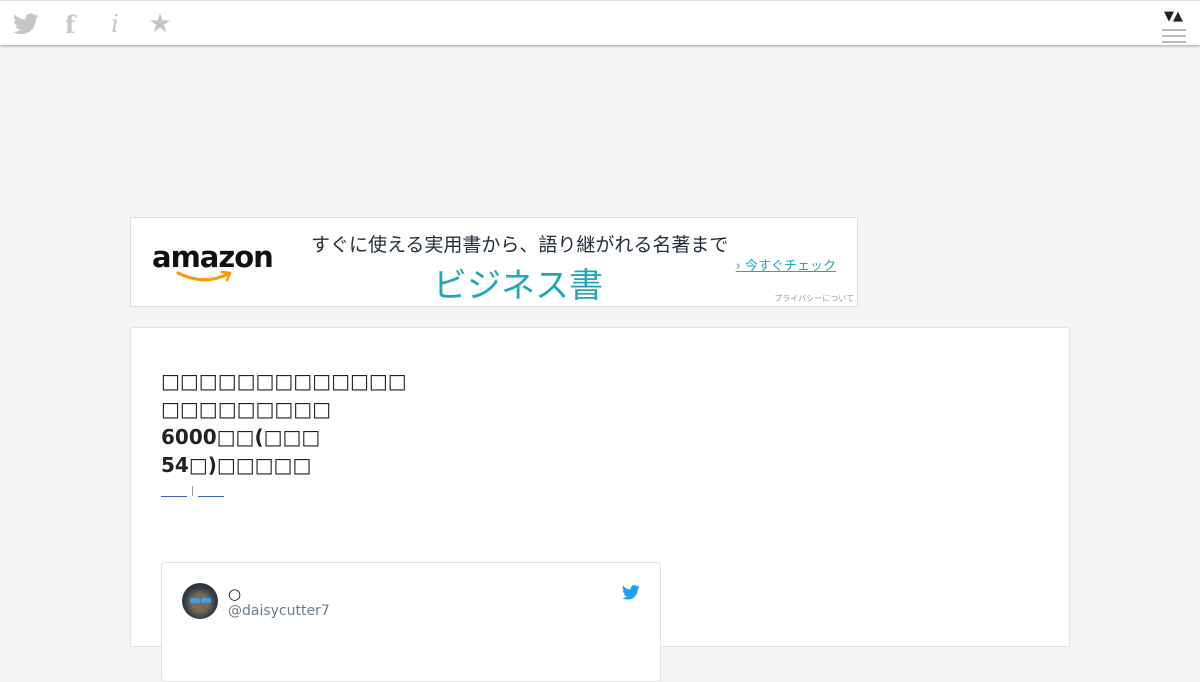  I want to click on ad-privacy-link: プライバシーについて, so click(814, 298).